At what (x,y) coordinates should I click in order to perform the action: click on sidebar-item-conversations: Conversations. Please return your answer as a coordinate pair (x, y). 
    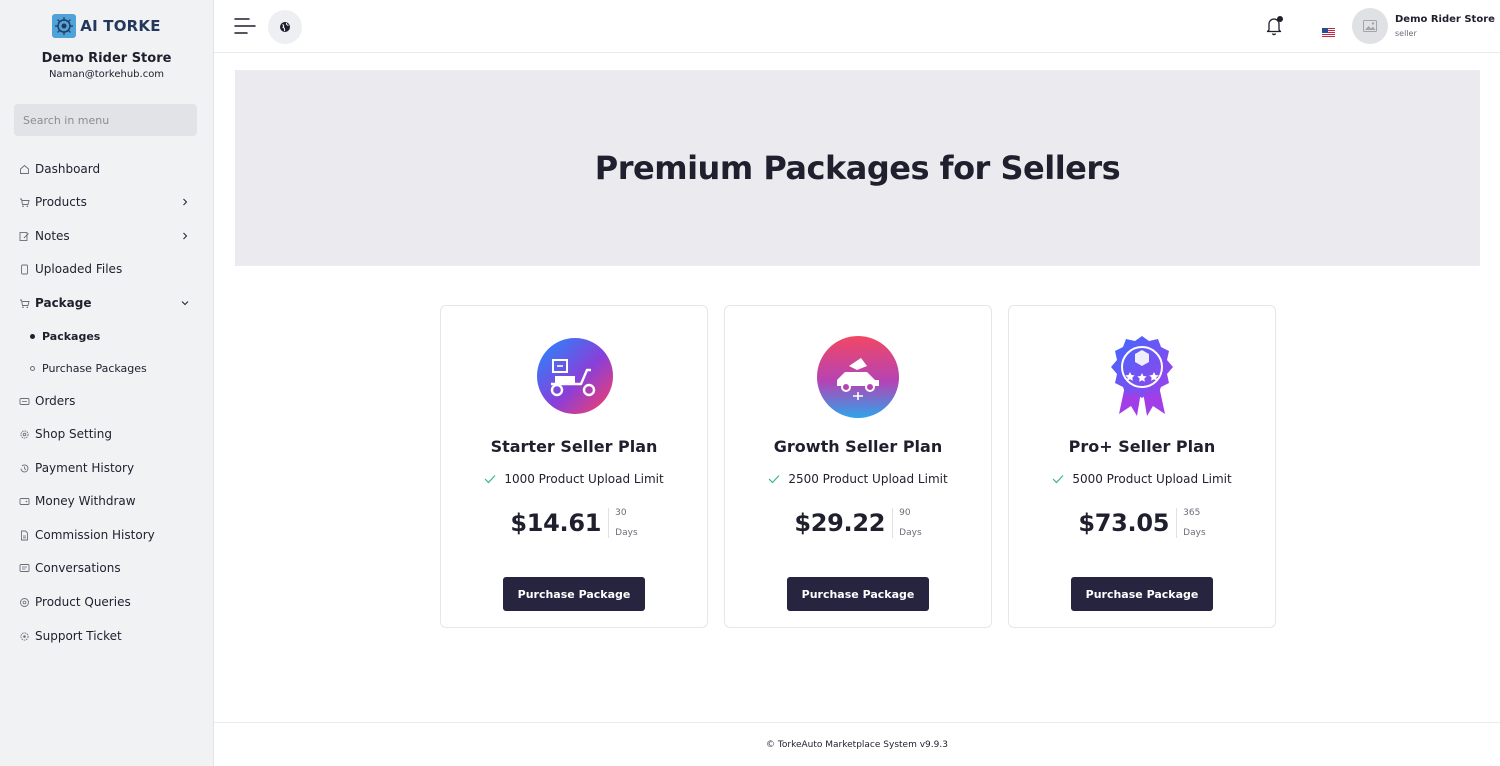
    Looking at the image, I should click on (106, 568).